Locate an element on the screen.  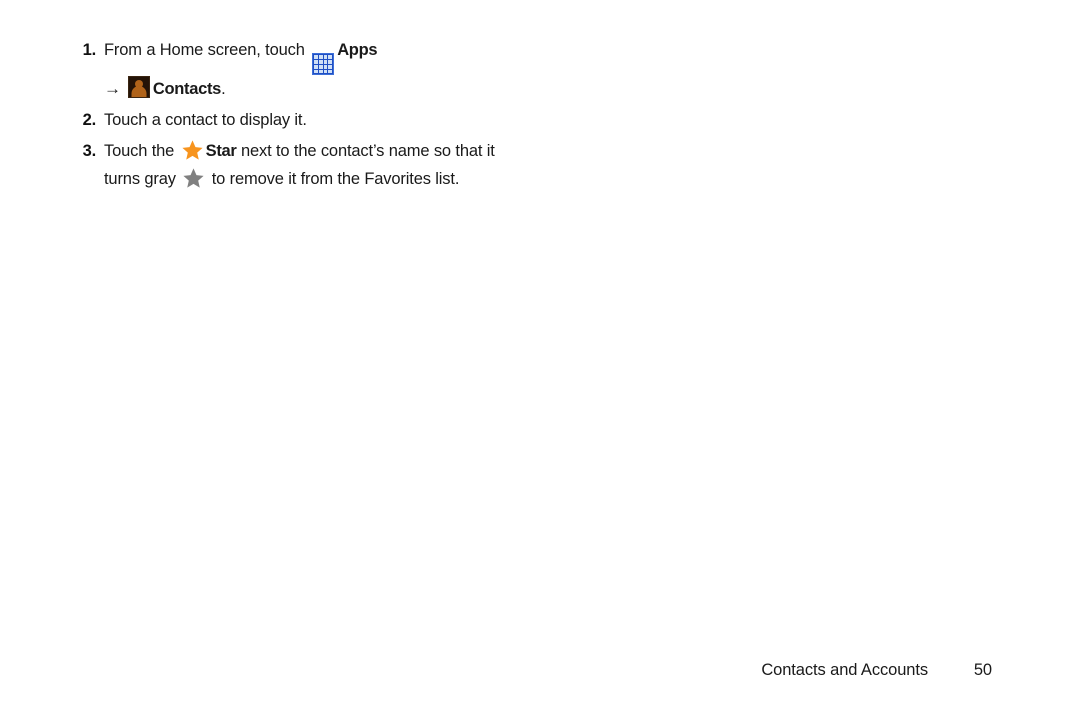
list-item: 2. Touch a contact to display it. is located at coordinates (382, 120).